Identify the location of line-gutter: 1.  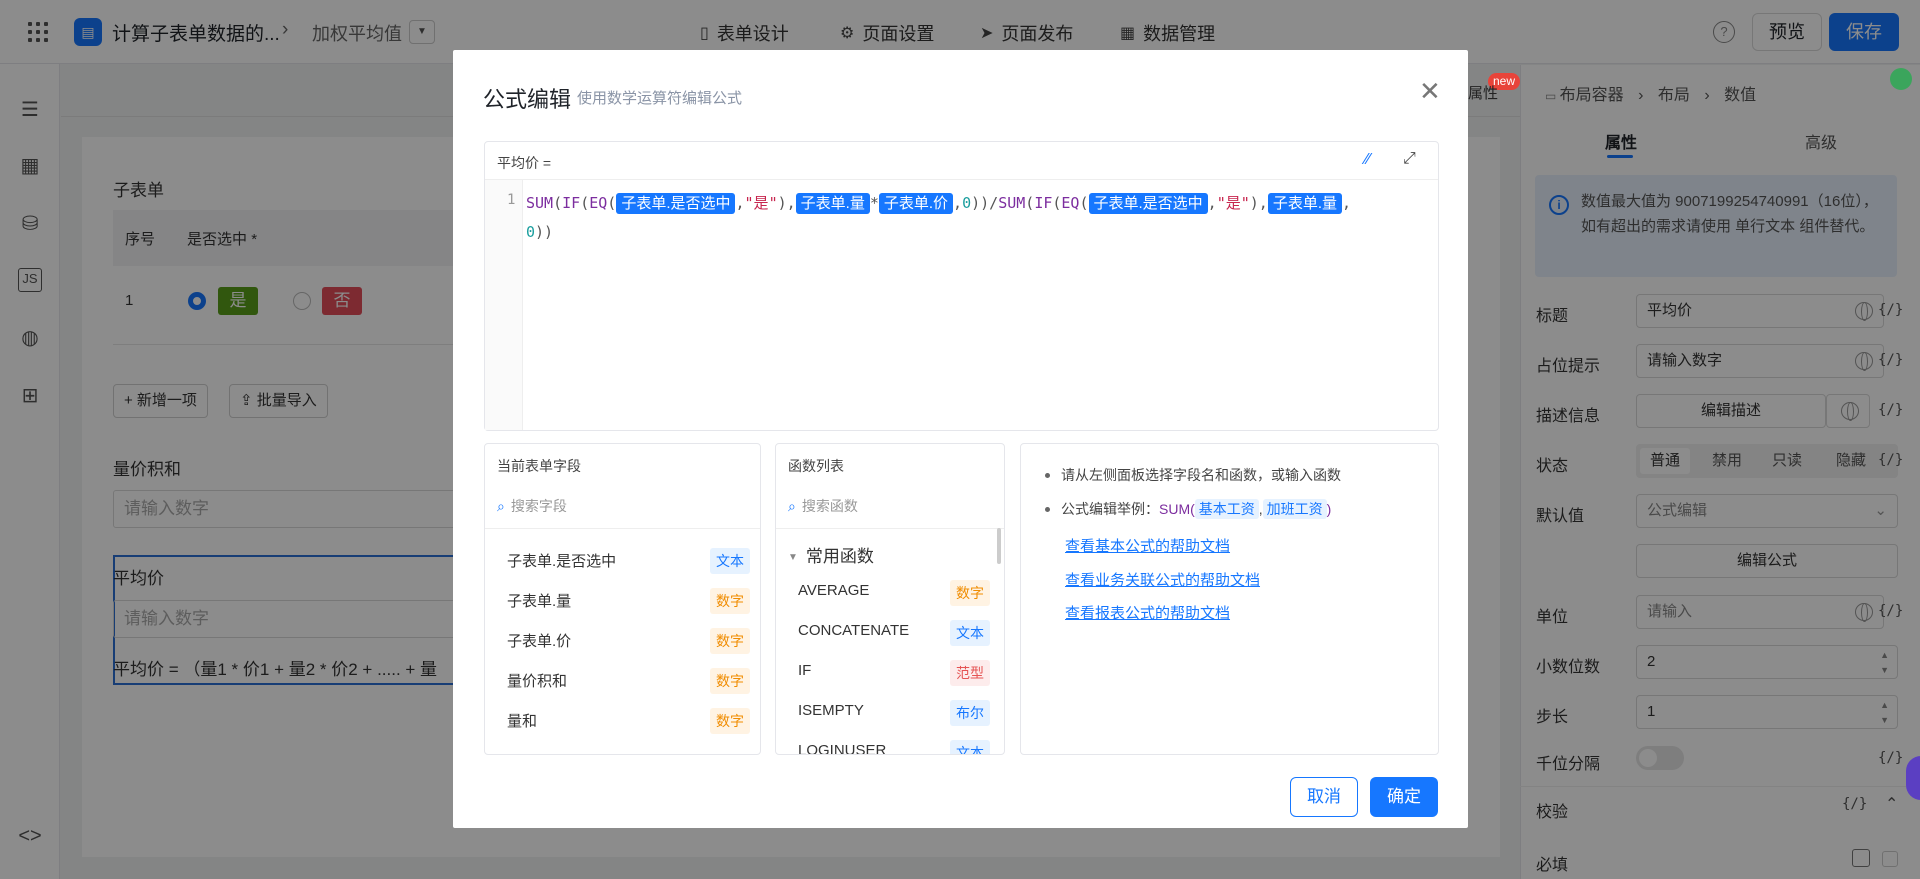
(504, 305).